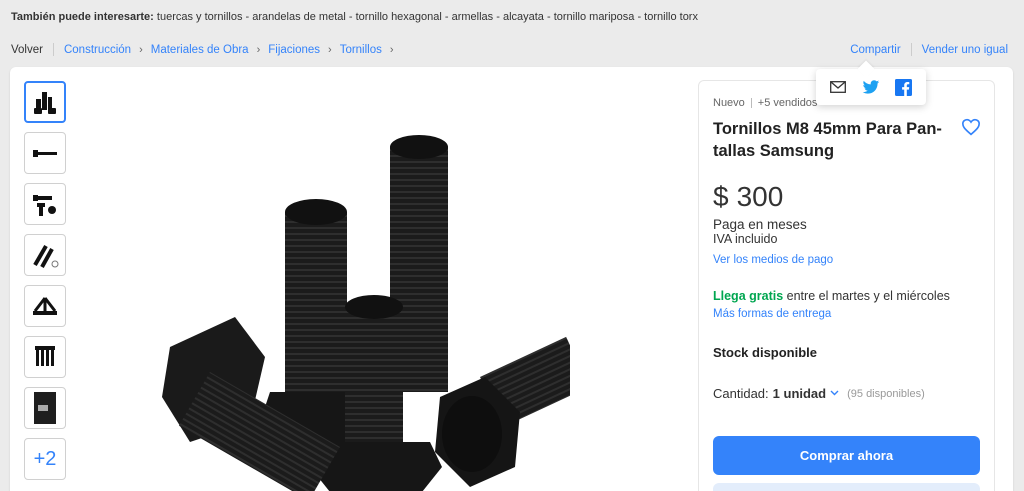 This screenshot has height=491, width=1024. Describe the element at coordinates (745, 239) in the screenshot. I see `tax-text: IVA incluido` at that location.